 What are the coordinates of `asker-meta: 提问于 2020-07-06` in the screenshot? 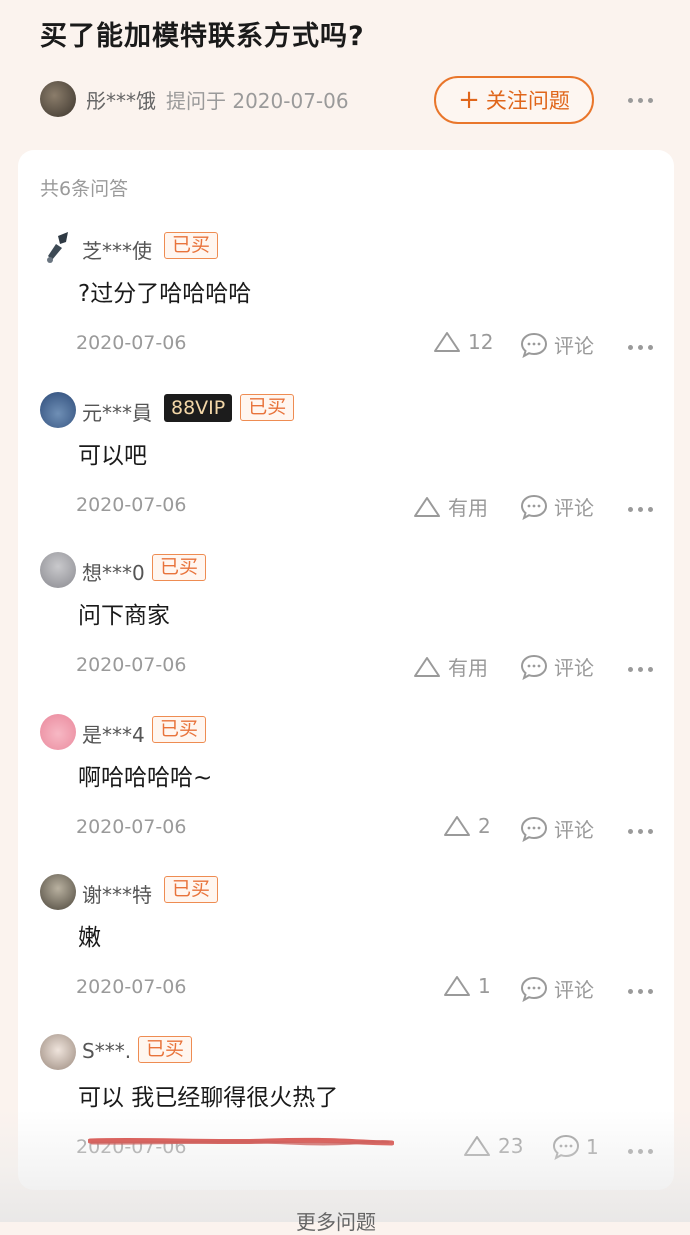 It's located at (257, 100).